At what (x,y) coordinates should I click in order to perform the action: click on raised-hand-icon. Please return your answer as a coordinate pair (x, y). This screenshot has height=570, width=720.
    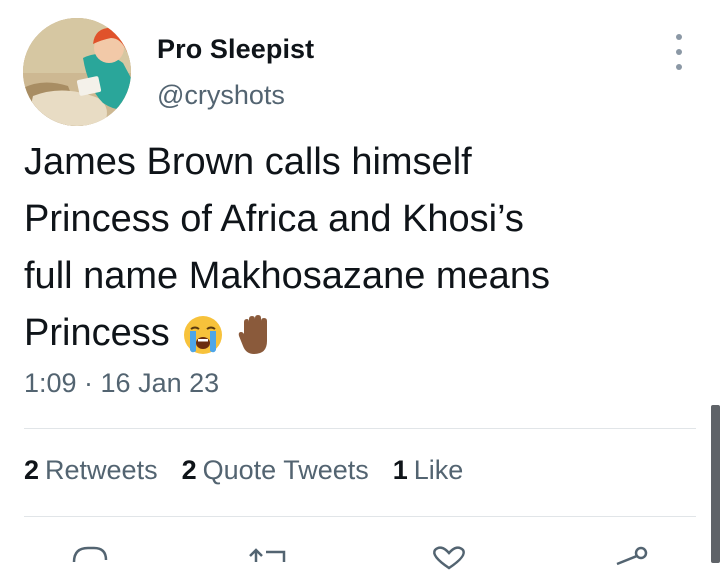
    Looking at the image, I should click on (252, 334).